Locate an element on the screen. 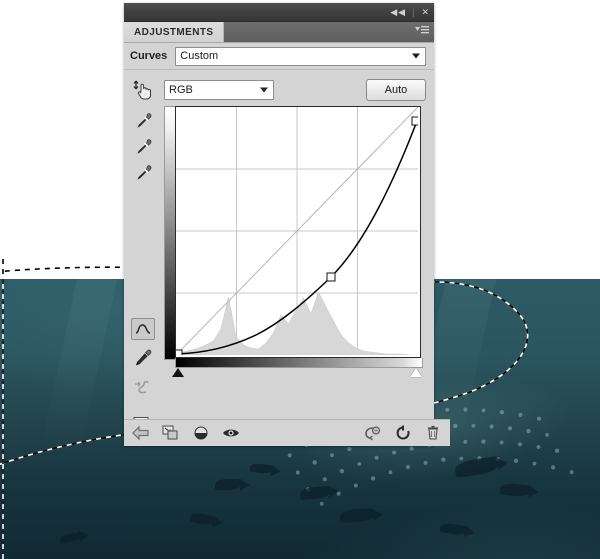 The image size is (600, 559). preset-select-value: Custom is located at coordinates (199, 56).